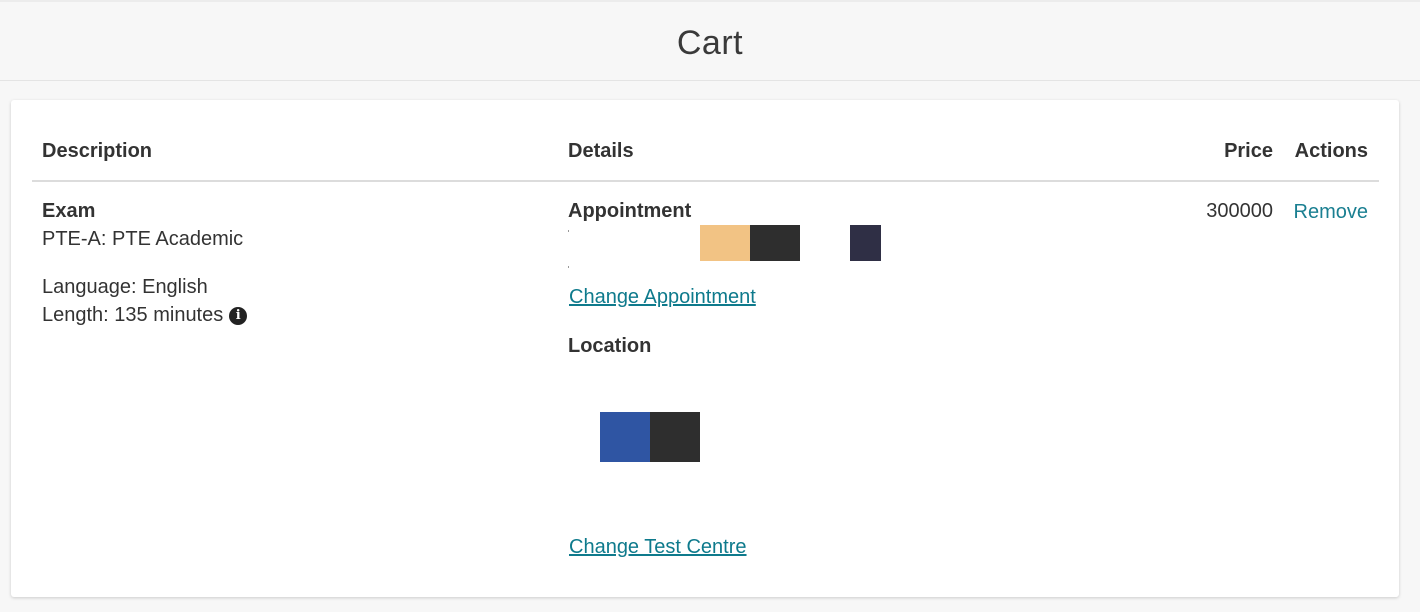 The width and height of the screenshot is (1420, 612). I want to click on exam-length-text: Length: 135 minutes, so click(133, 315).